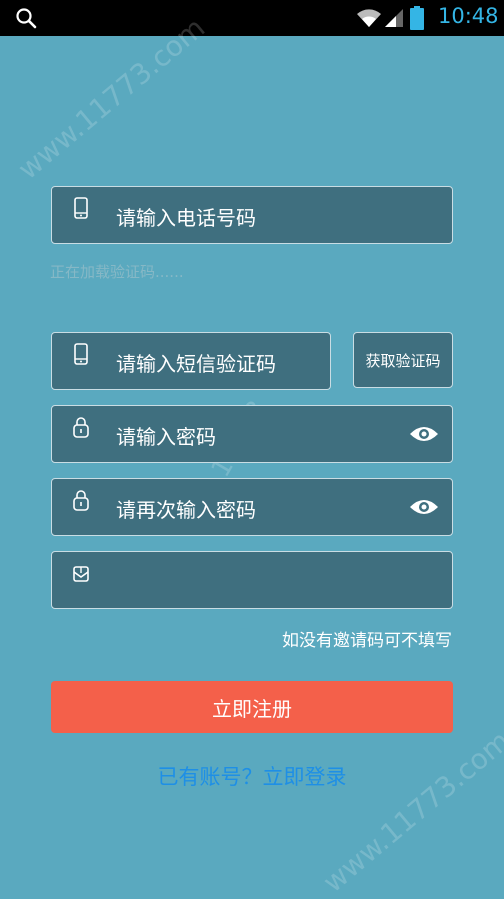  I want to click on status-bar: 10:48, so click(252, 18).